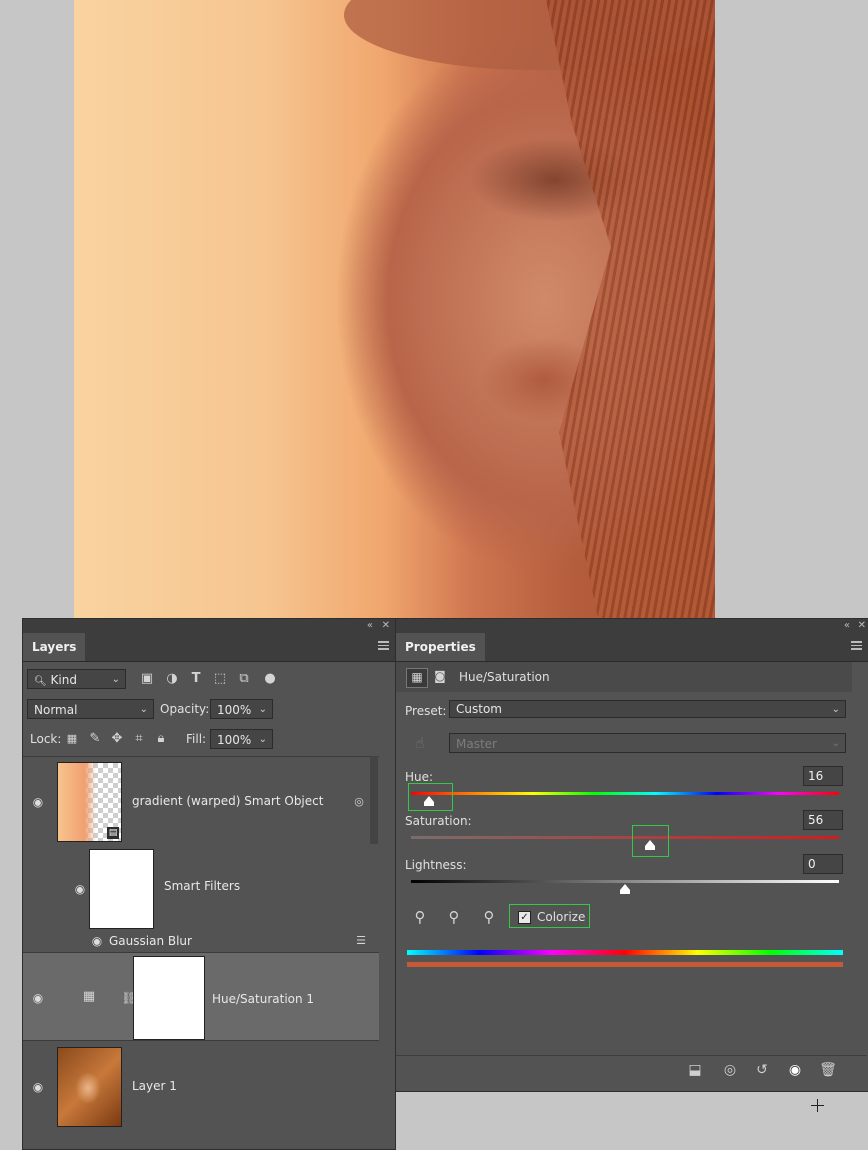 The height and width of the screenshot is (1150, 868). I want to click on layer-thumbnail, so click(89, 1087).